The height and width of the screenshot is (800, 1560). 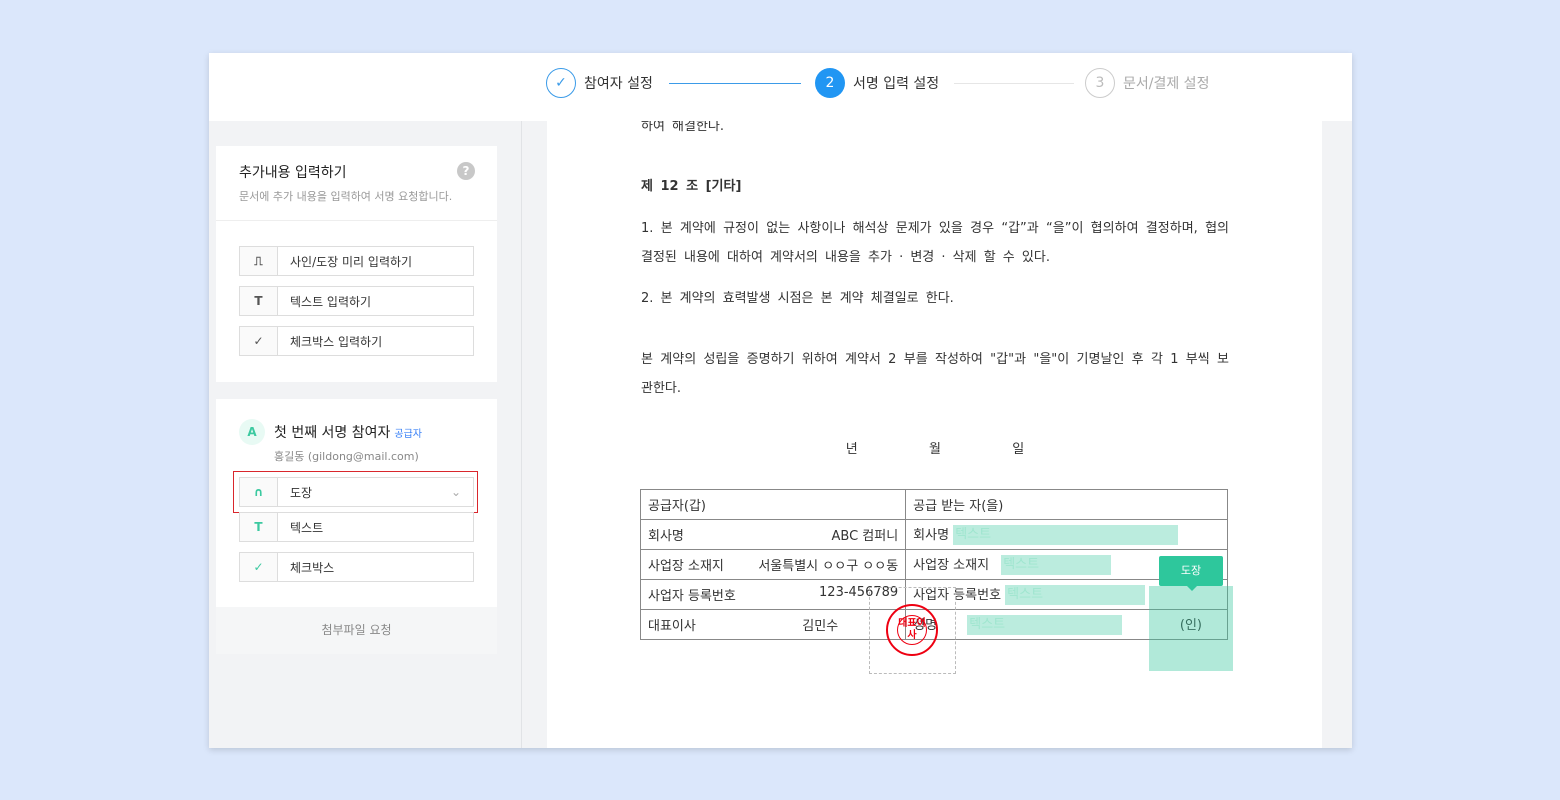 What do you see at coordinates (773, 504) in the screenshot?
I see `header-cell: 공급자(갑)` at bounding box center [773, 504].